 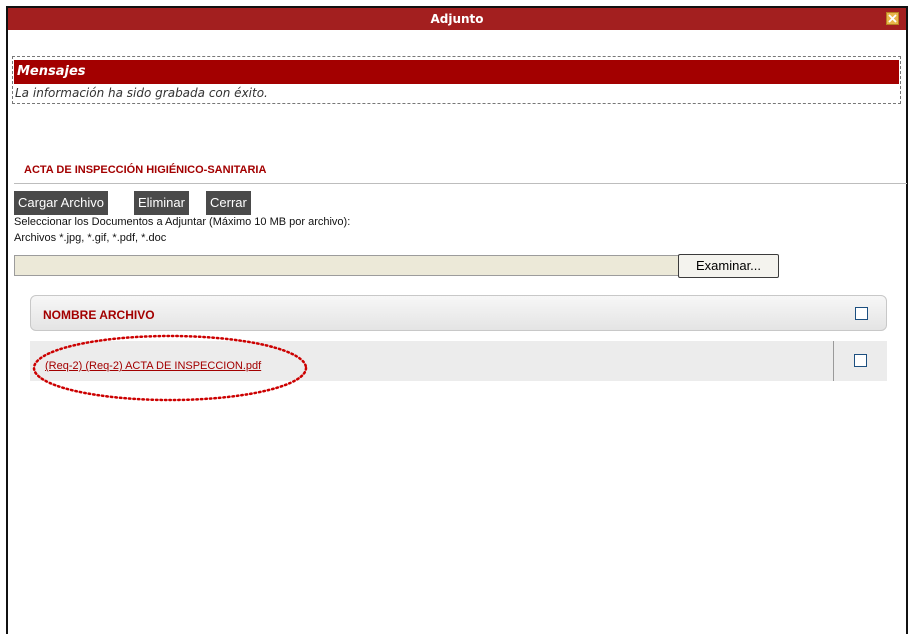 I want to click on select-all-checkbox, so click(x=861, y=313).